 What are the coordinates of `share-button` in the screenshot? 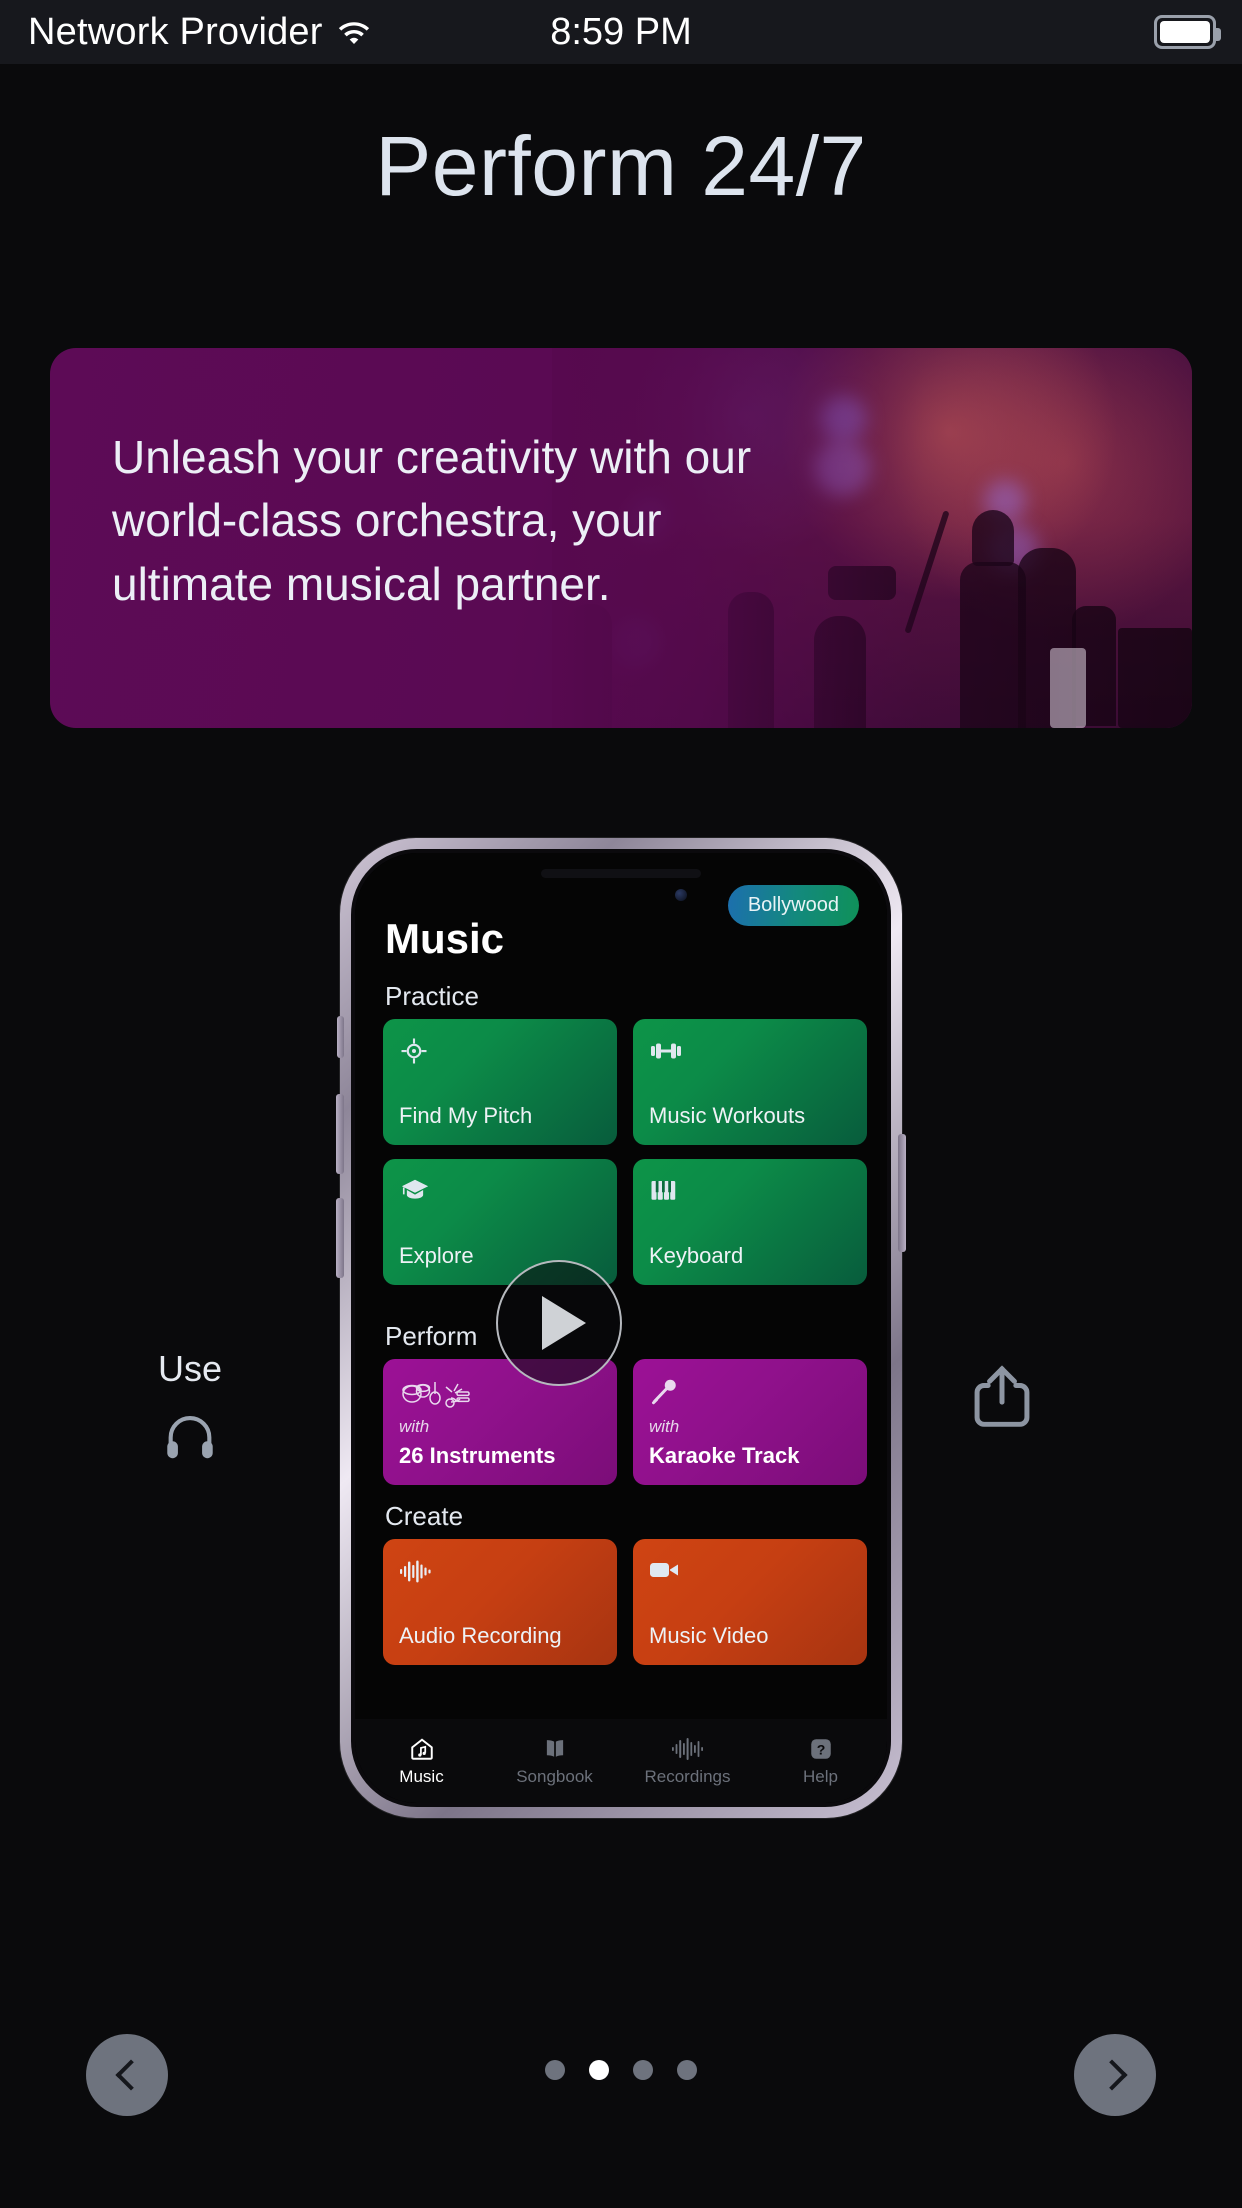 It's located at (1002, 1400).